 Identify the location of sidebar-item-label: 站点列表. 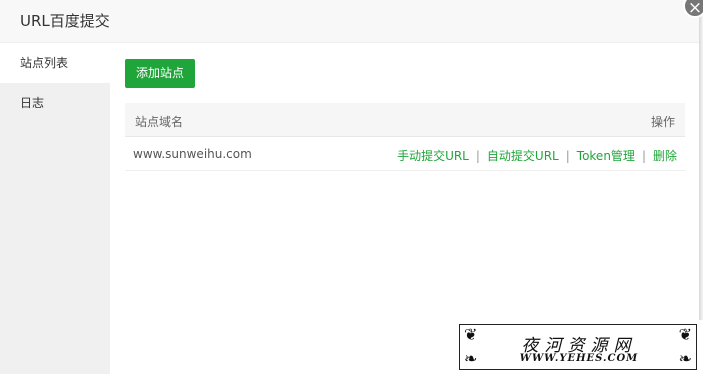
(44, 63).